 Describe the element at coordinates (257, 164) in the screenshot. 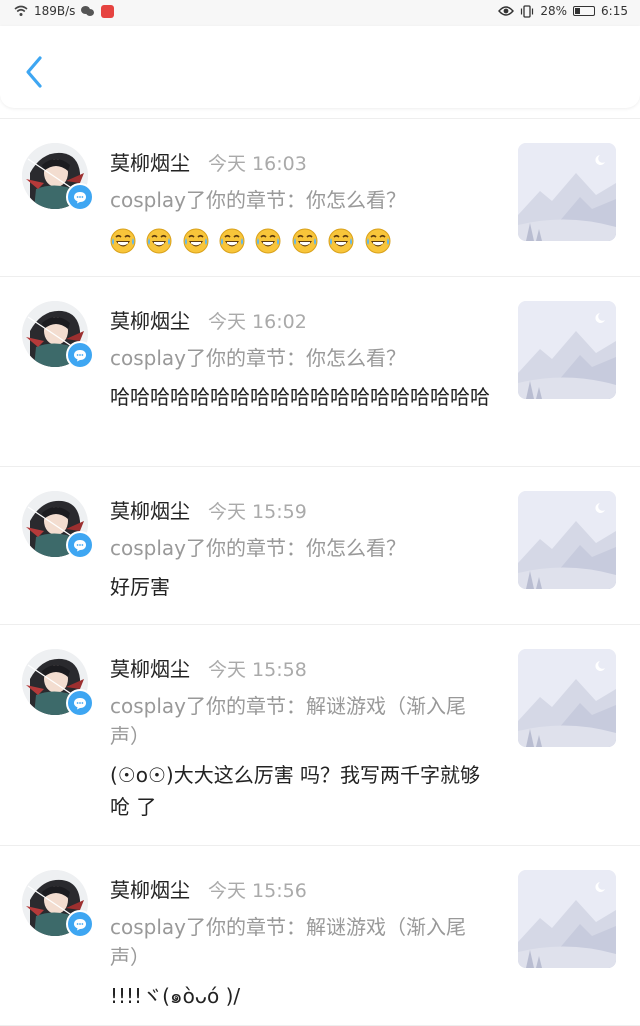

I see `timestamp: 今天 16:03` at that location.